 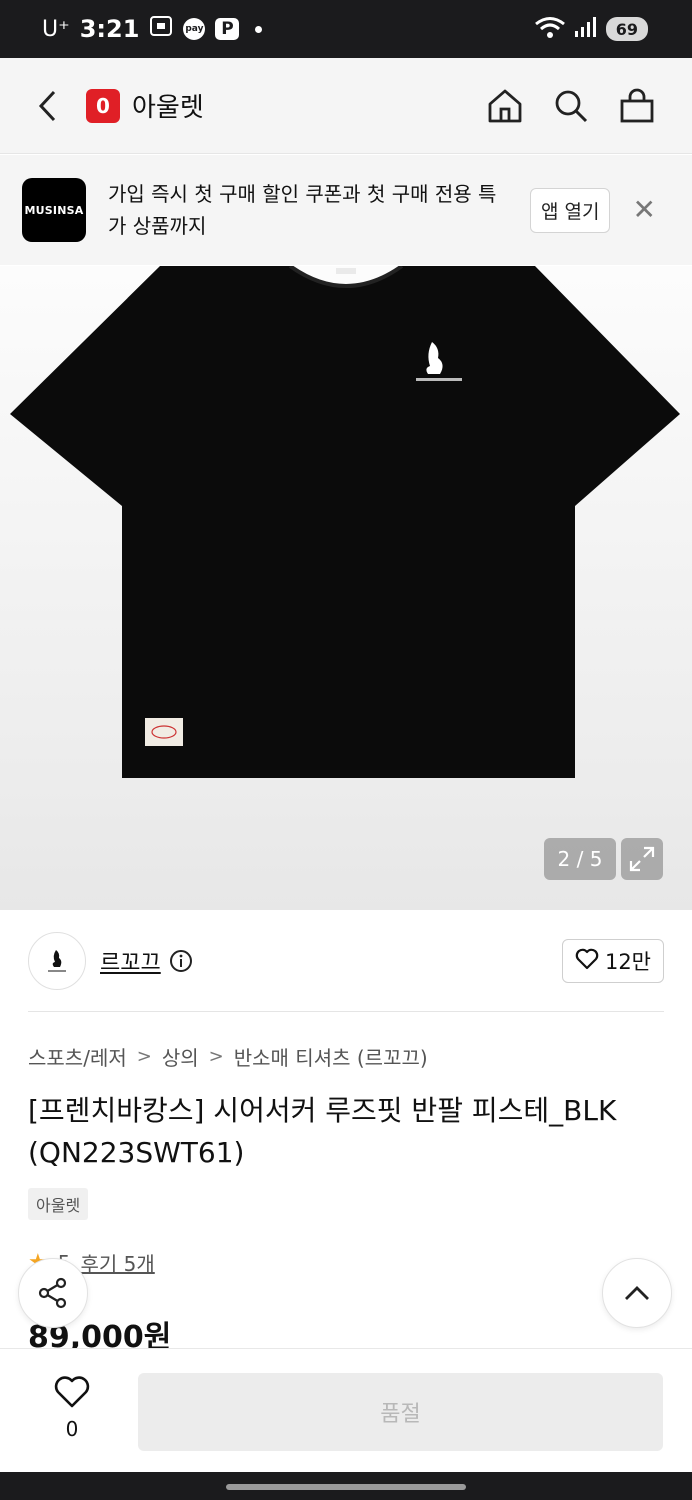 I want to click on status-left: U⁺ 3:21 pay P, so click(x=152, y=29).